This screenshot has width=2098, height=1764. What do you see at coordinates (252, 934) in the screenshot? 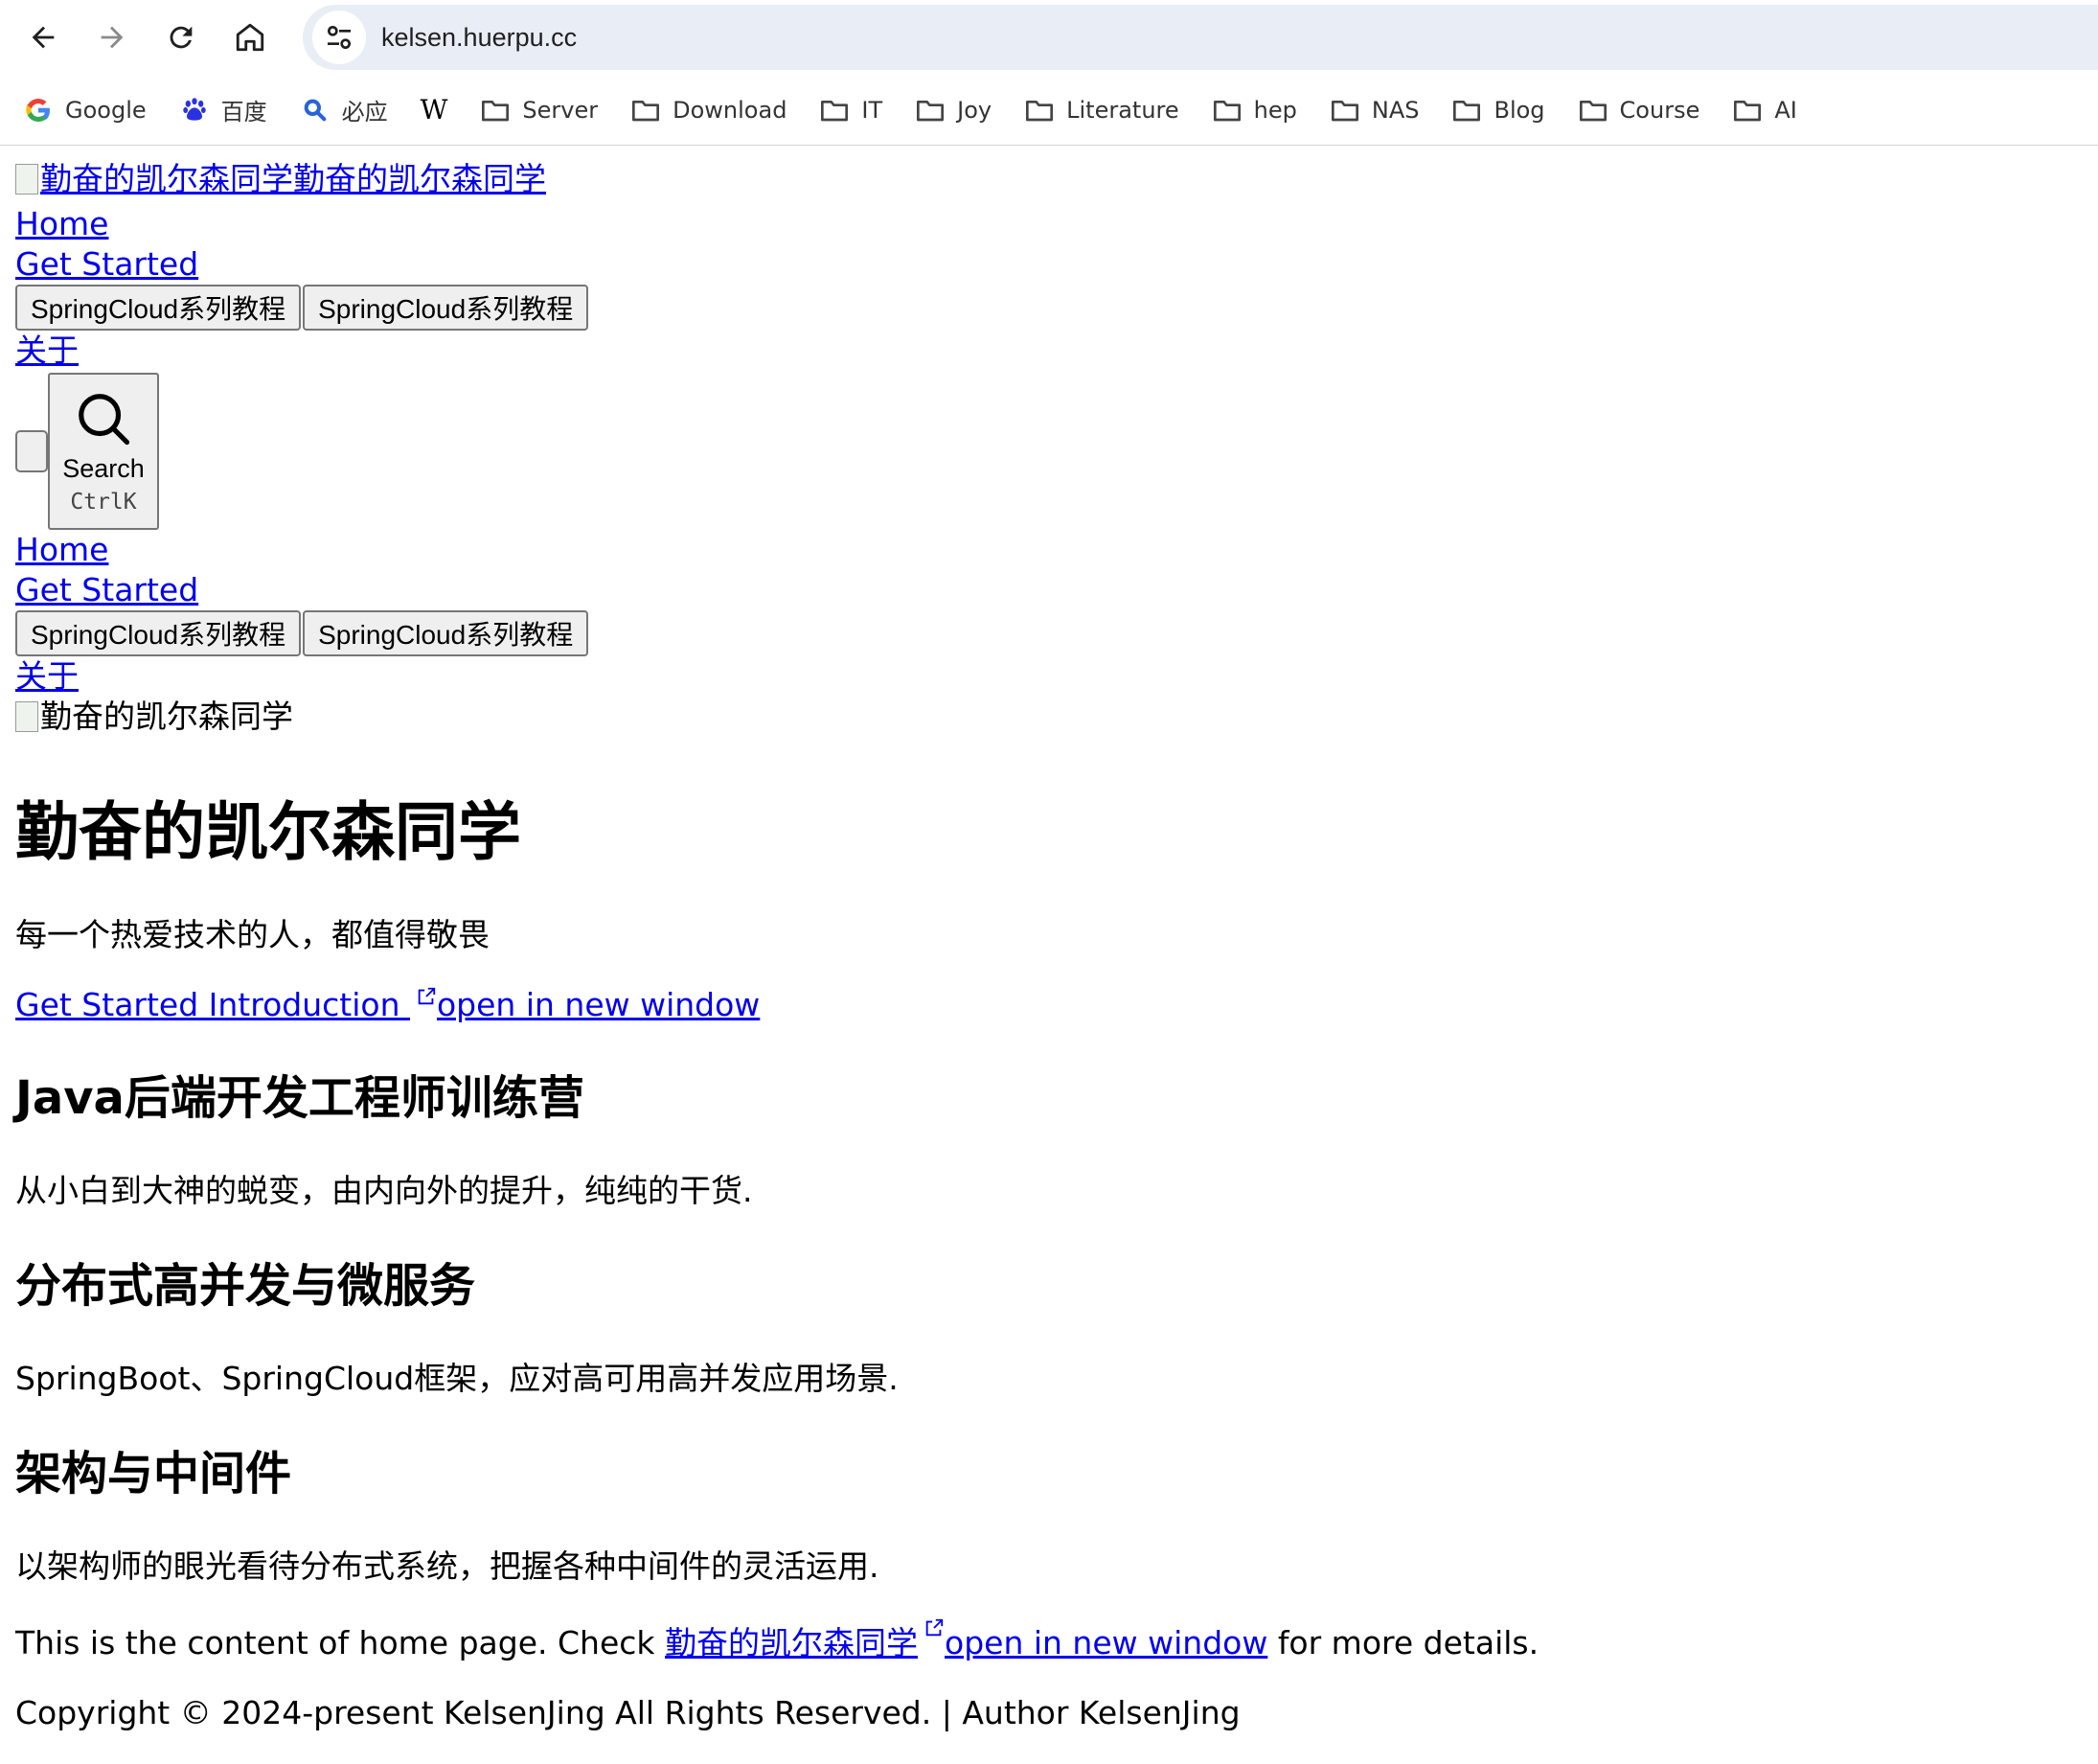
I see `hero-tagline: 每一个热爱技术的人，都值得敬畏` at bounding box center [252, 934].